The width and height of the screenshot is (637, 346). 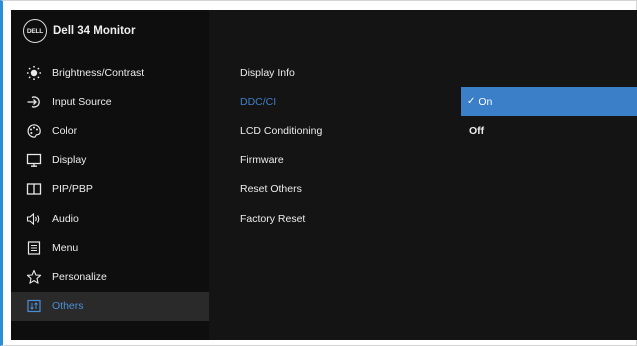 What do you see at coordinates (335, 130) in the screenshot?
I see `submenu-item-lcd-conditioning: LCD Conditioning` at bounding box center [335, 130].